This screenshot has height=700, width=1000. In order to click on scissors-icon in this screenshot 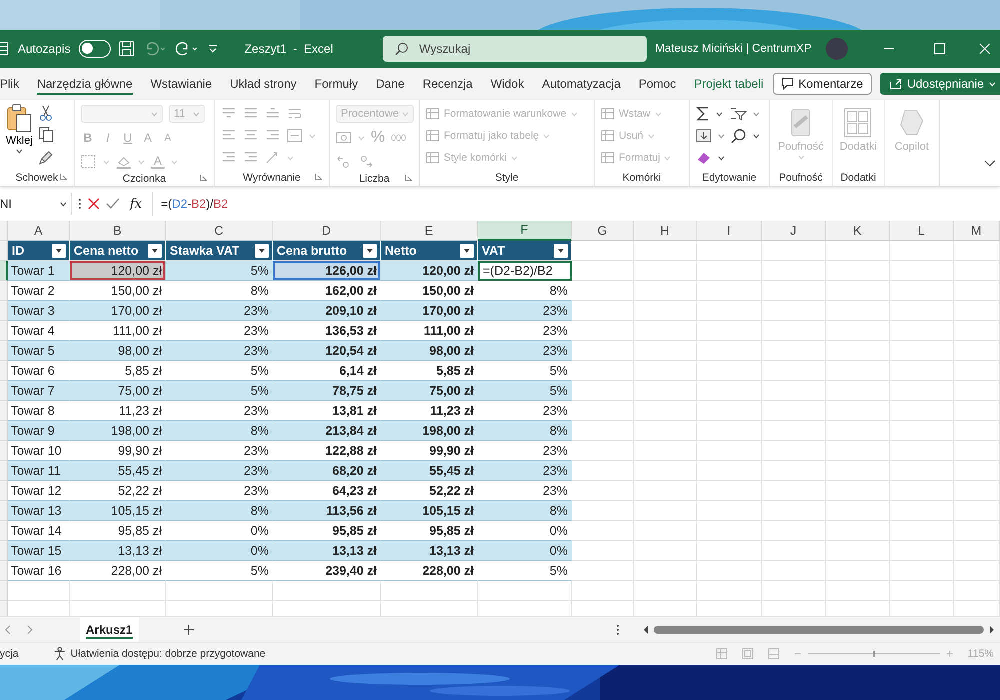, I will do `click(45, 113)`.